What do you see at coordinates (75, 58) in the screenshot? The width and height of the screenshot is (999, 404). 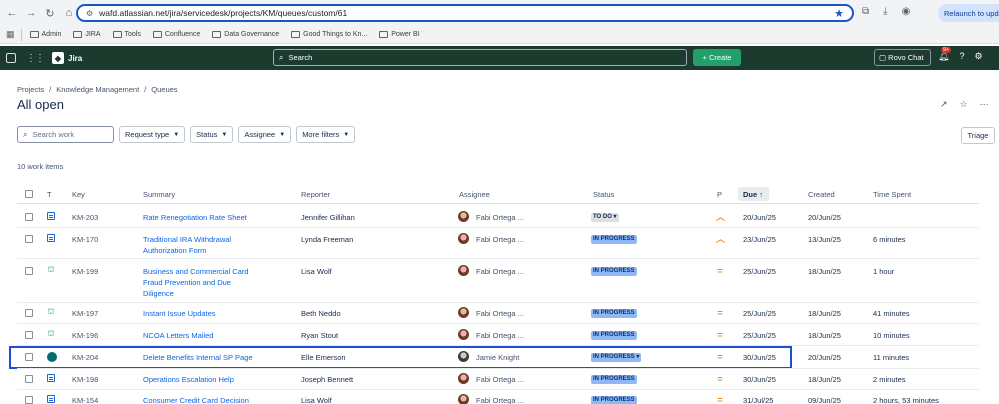 I see `jira-app-name: Jira` at bounding box center [75, 58].